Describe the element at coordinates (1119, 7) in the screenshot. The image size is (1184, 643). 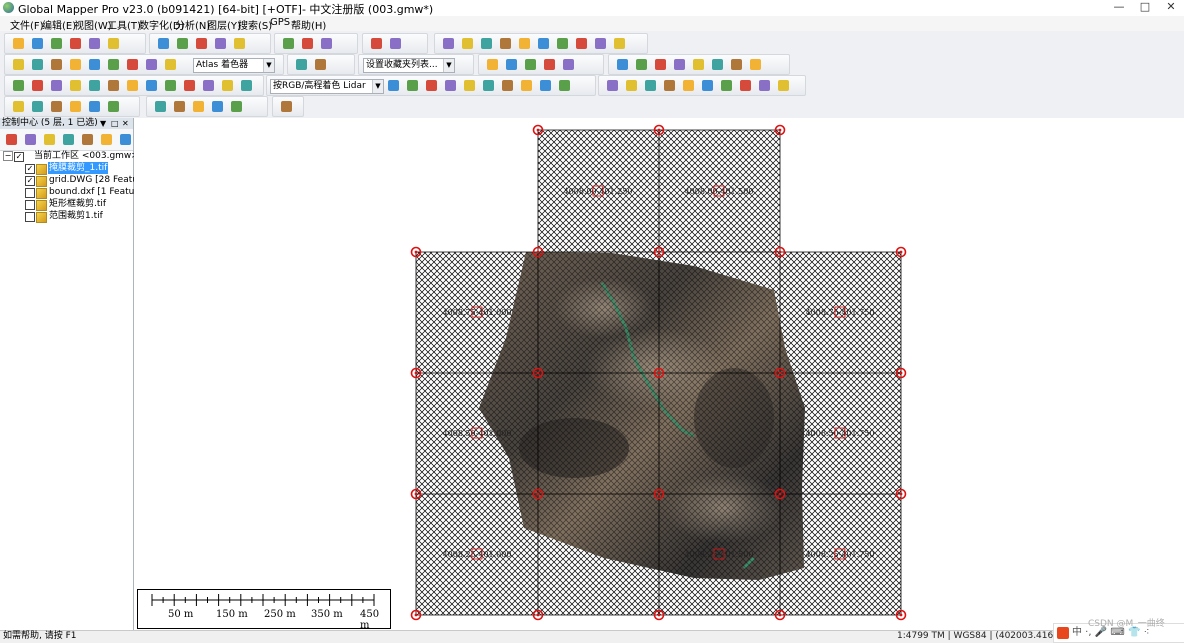
I see `minimize-button: —` at that location.